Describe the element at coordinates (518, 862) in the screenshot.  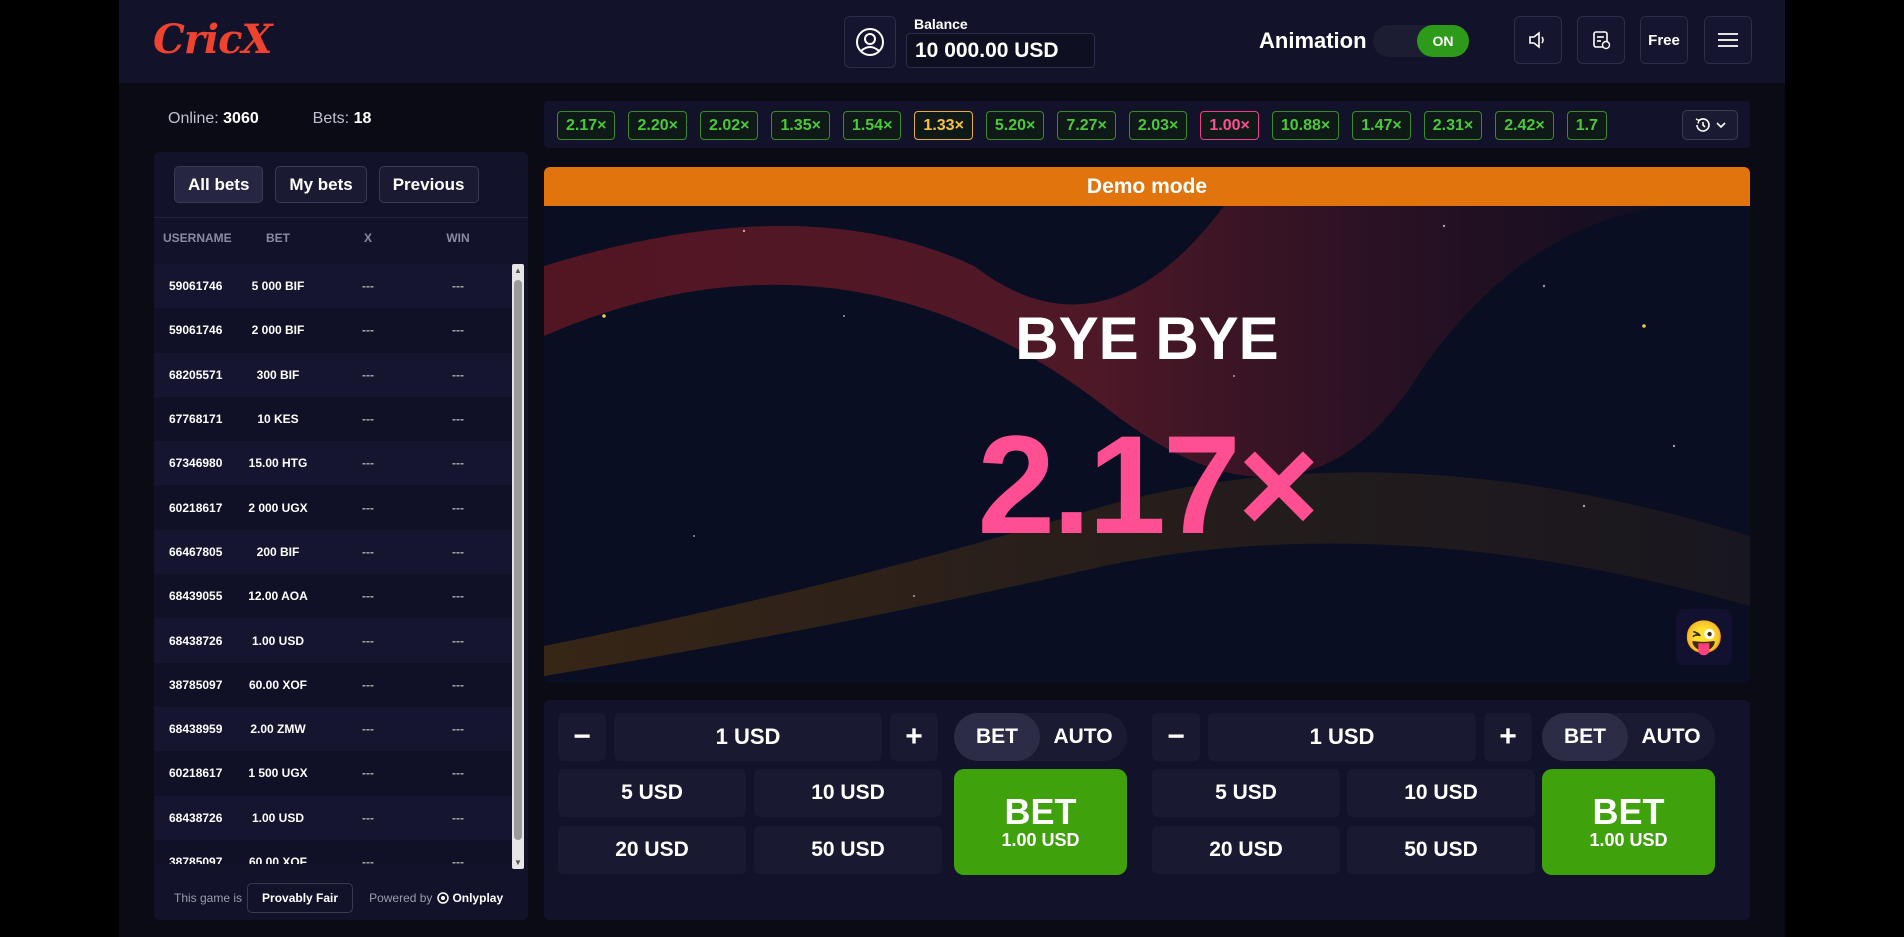
I see `scroll-down-icon: ▼` at that location.